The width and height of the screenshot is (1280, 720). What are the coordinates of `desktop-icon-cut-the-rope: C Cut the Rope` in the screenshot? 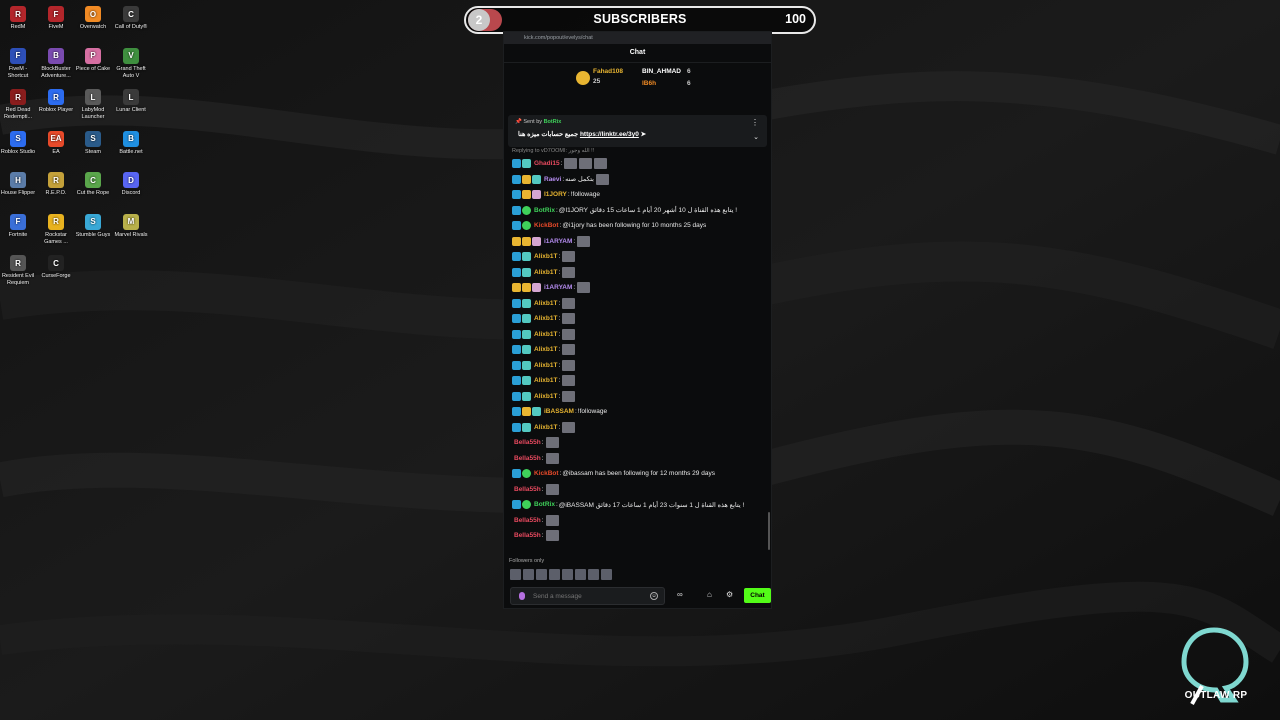 It's located at (93, 184).